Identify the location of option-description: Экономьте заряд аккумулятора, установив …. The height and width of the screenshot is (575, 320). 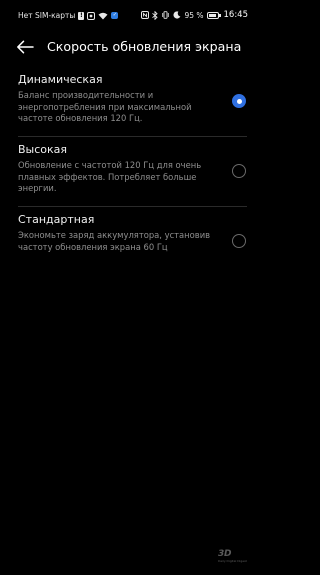
(114, 241).